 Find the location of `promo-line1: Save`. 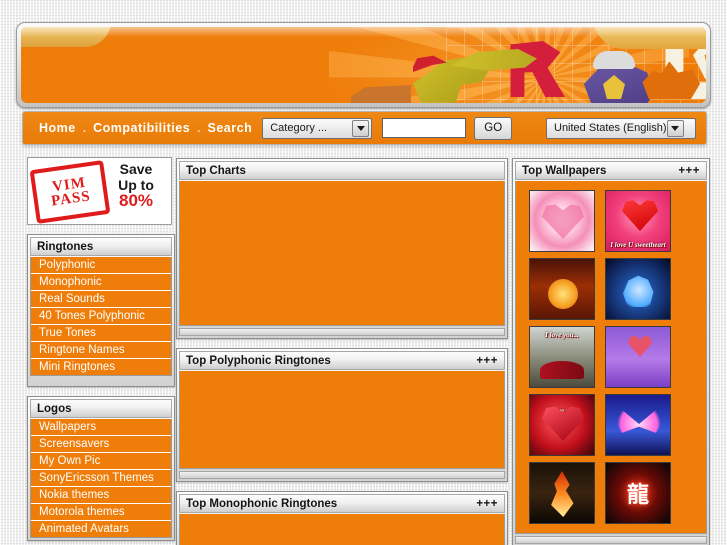

promo-line1: Save is located at coordinates (136, 169).